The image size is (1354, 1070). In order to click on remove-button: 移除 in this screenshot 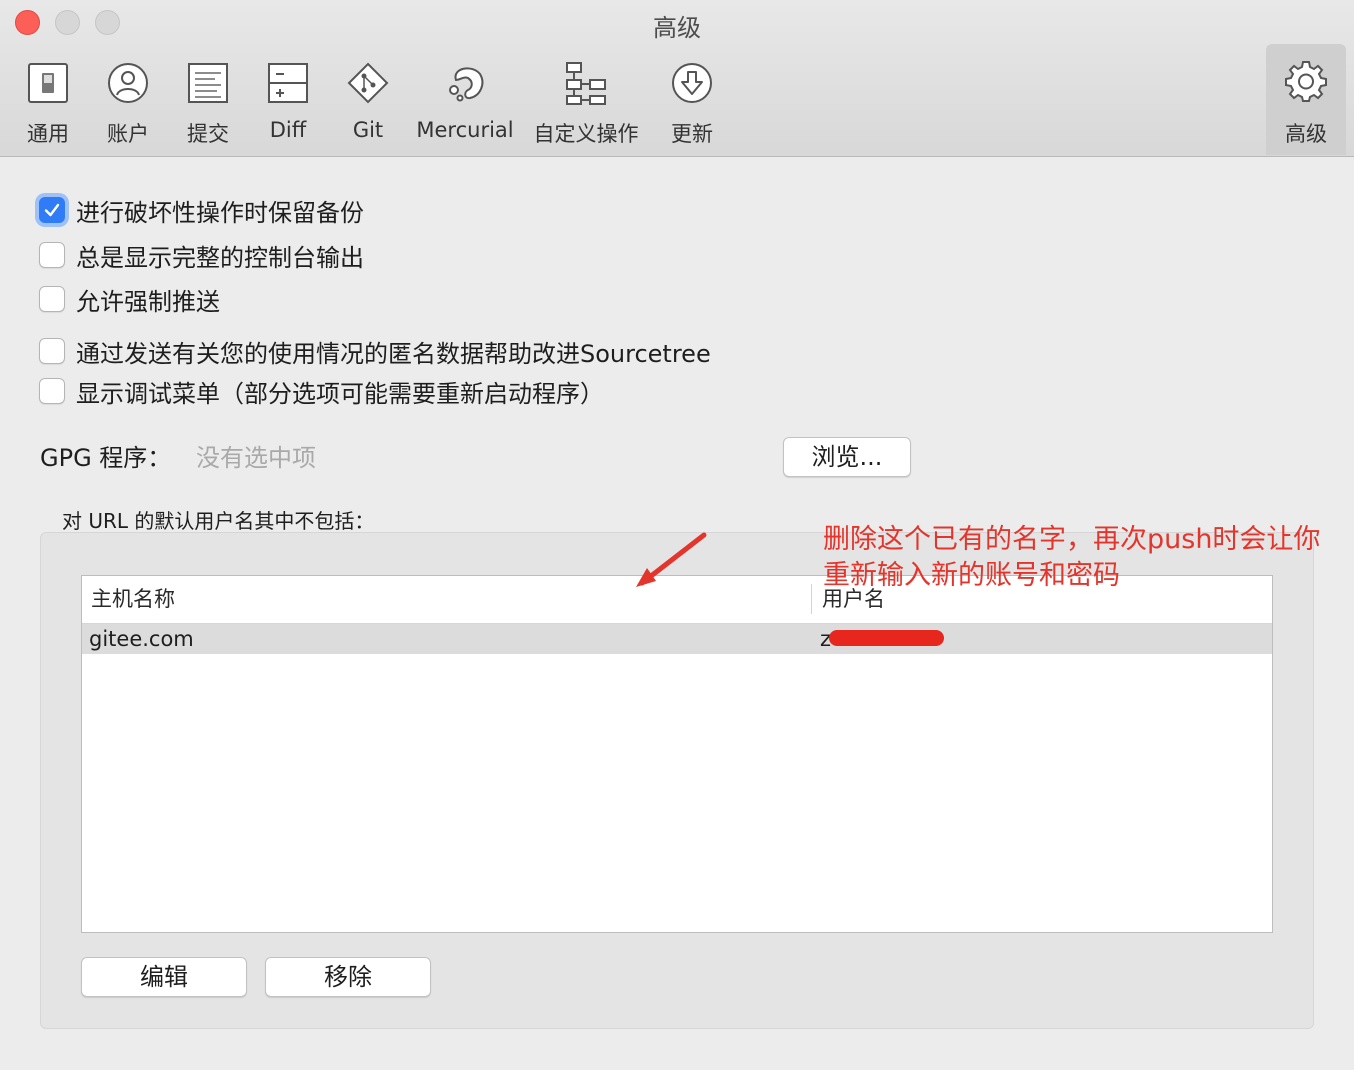, I will do `click(348, 977)`.